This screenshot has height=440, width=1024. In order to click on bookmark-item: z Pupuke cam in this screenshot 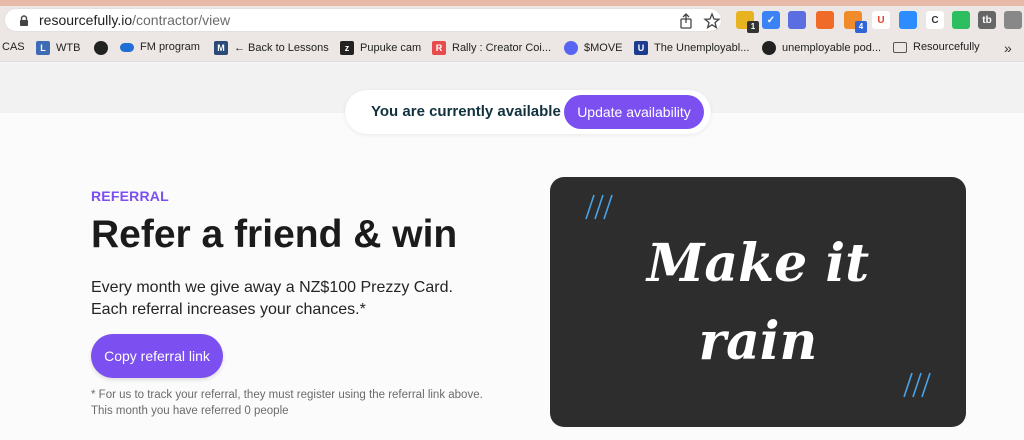, I will do `click(380, 48)`.